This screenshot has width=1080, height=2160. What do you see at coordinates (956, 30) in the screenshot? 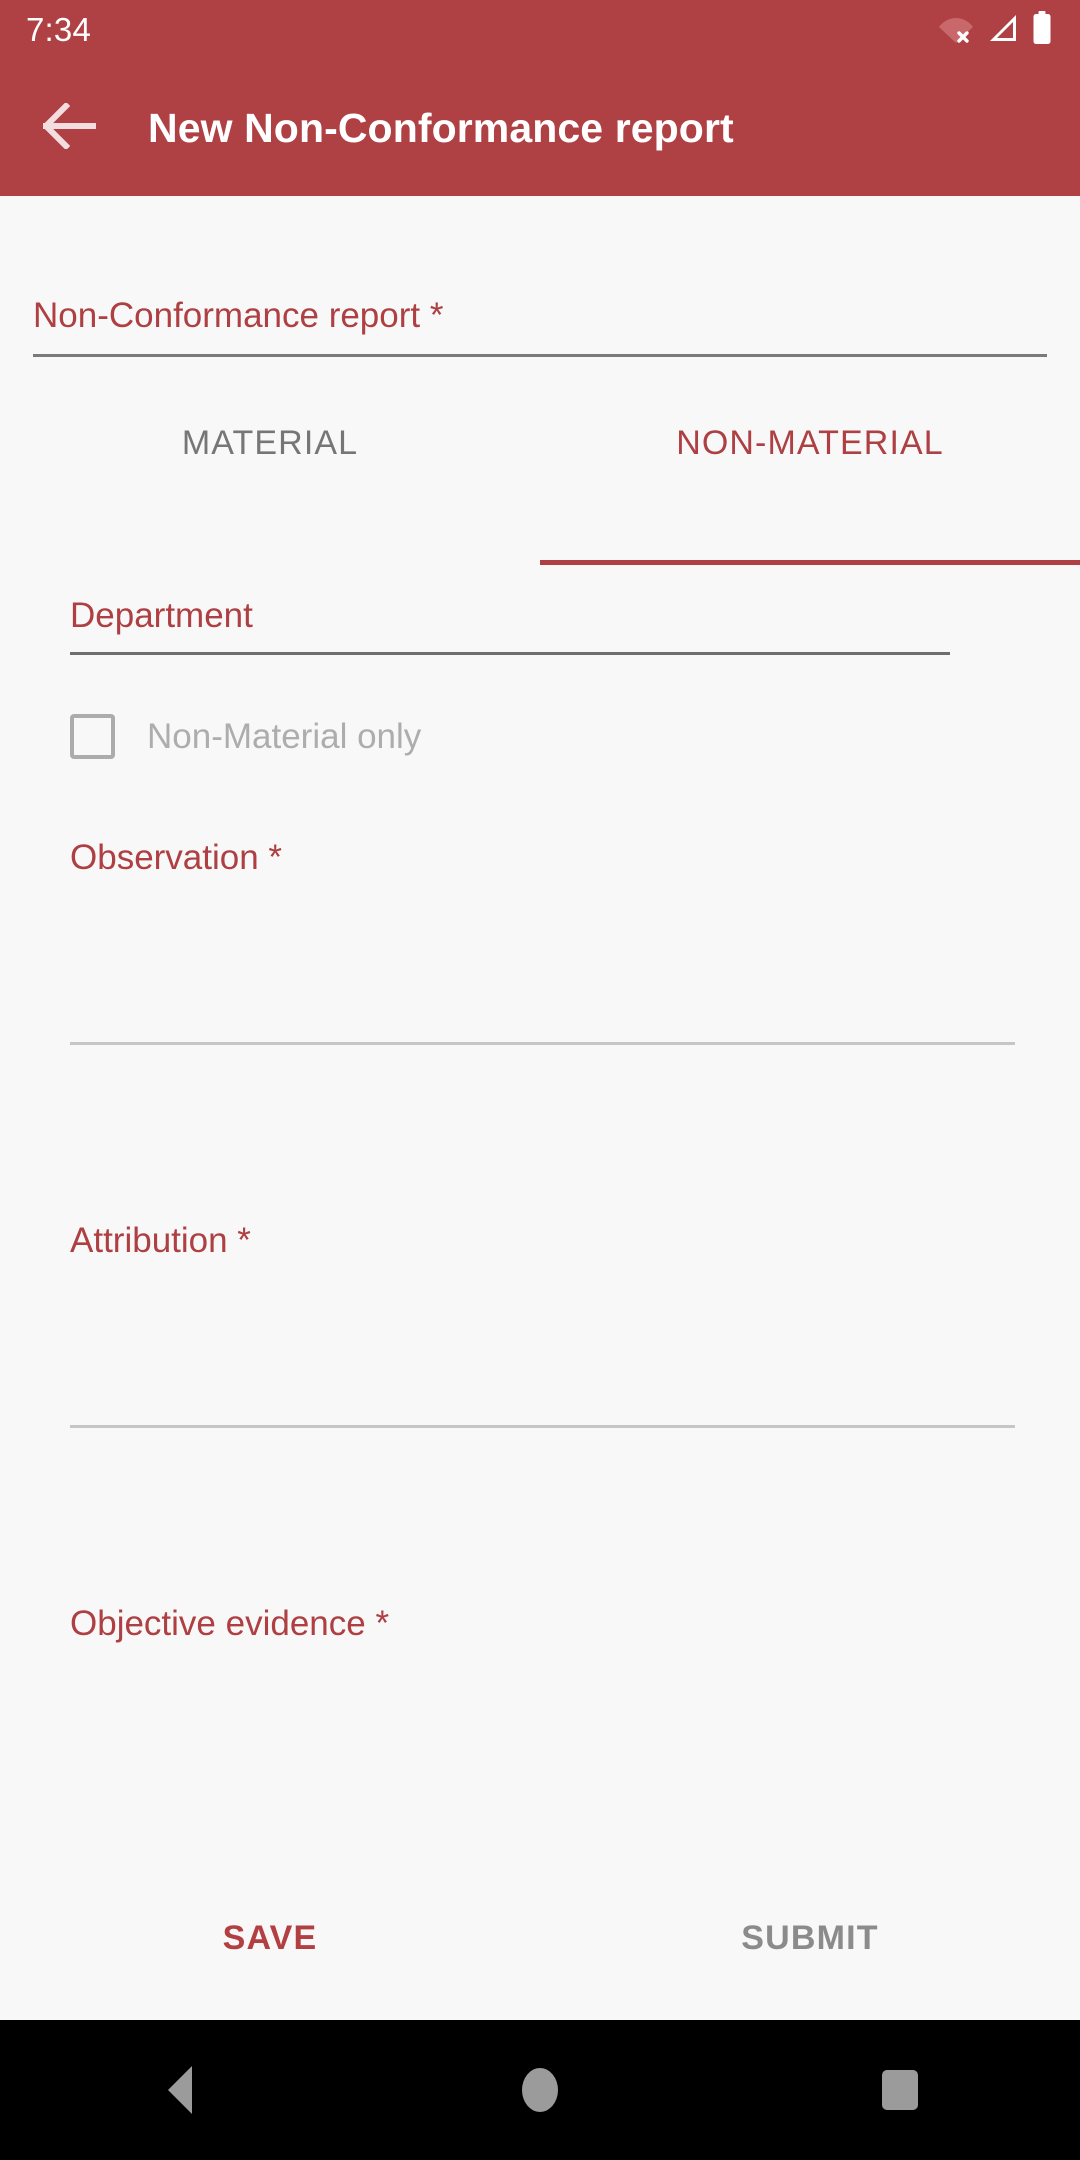
I see `wifi-off-icon` at bounding box center [956, 30].